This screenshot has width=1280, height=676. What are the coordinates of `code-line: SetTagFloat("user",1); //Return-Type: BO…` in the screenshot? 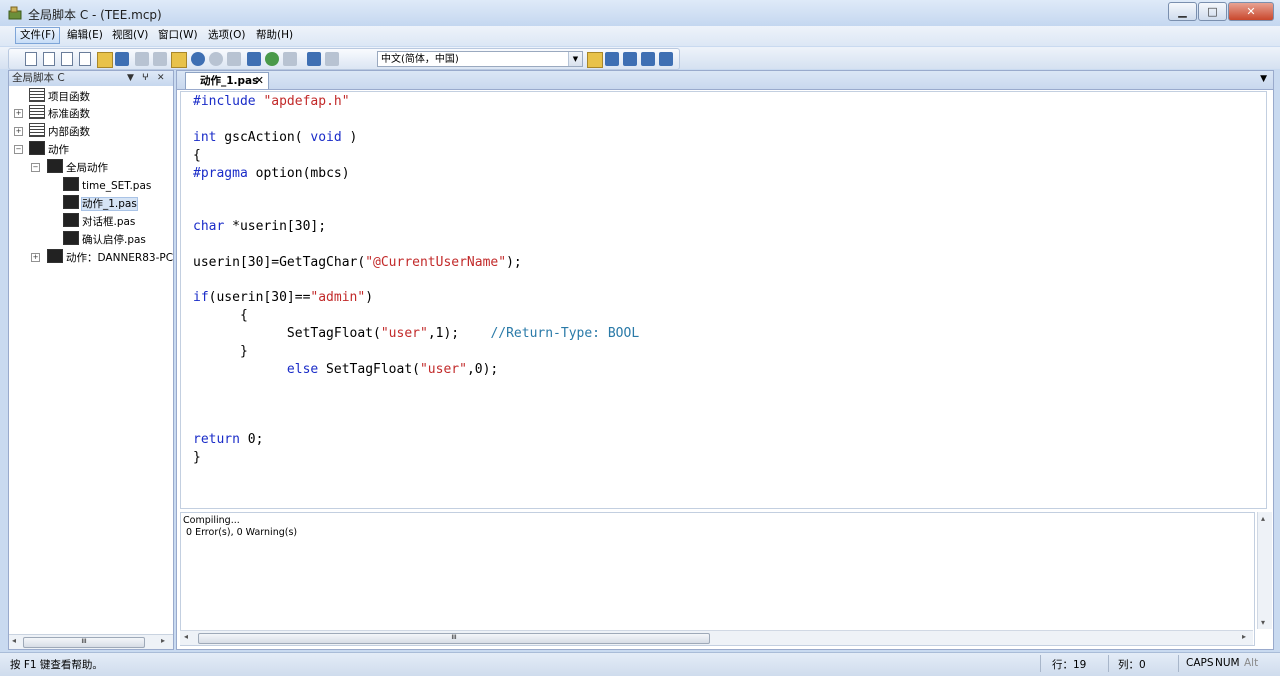 It's located at (416, 333).